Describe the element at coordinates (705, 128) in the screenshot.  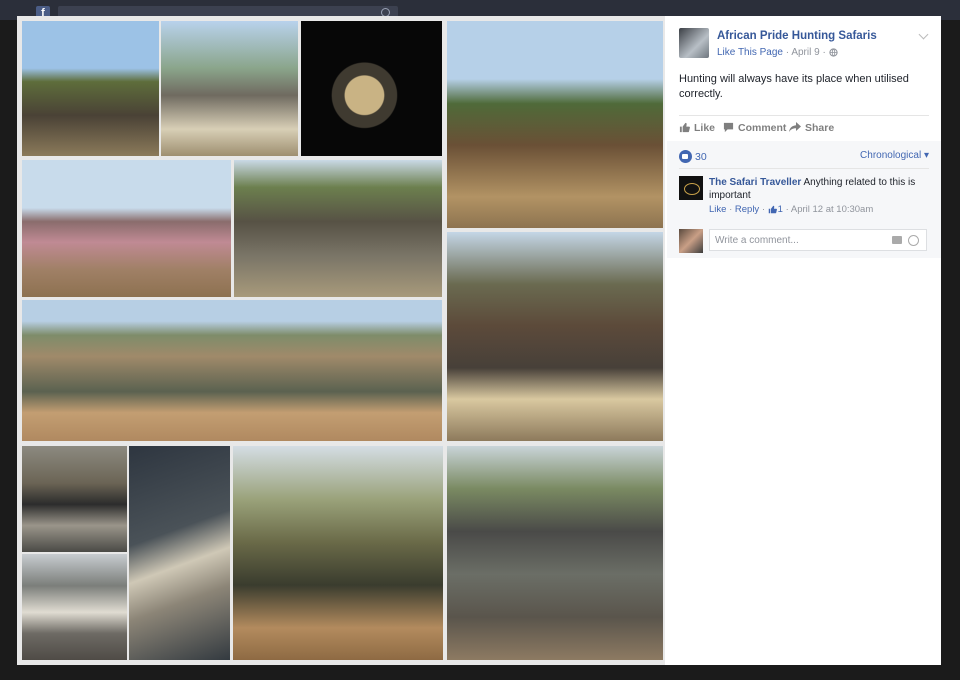
I see `like-button-label: Like` at that location.